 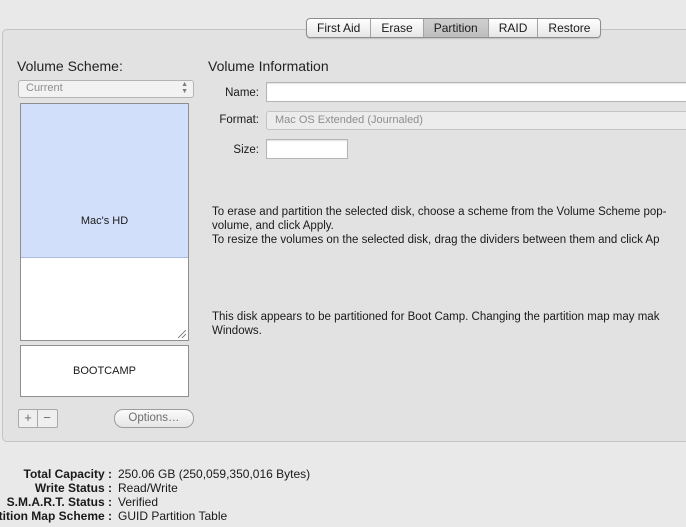 I want to click on size-label: Size:, so click(x=246, y=150).